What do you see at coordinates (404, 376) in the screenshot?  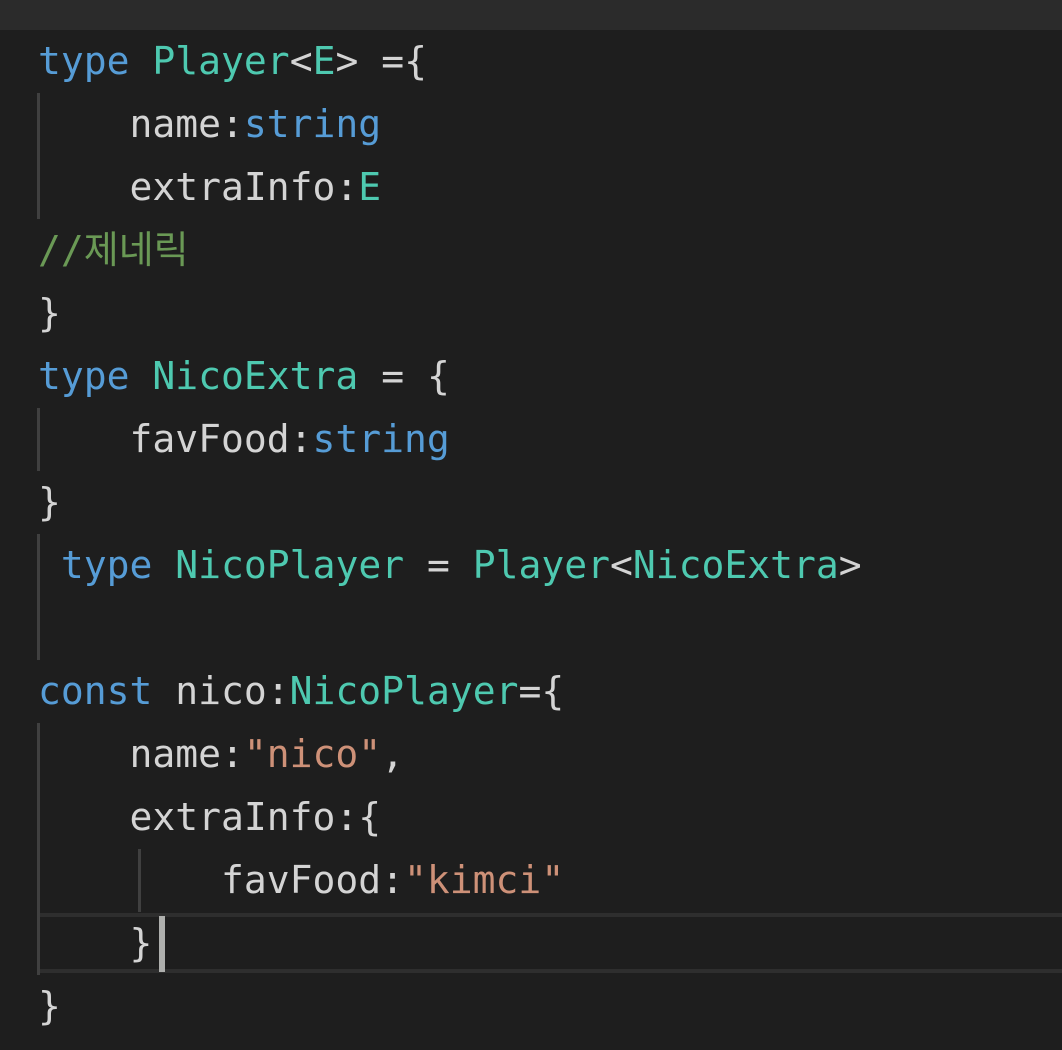 I see `code-token: = {` at bounding box center [404, 376].